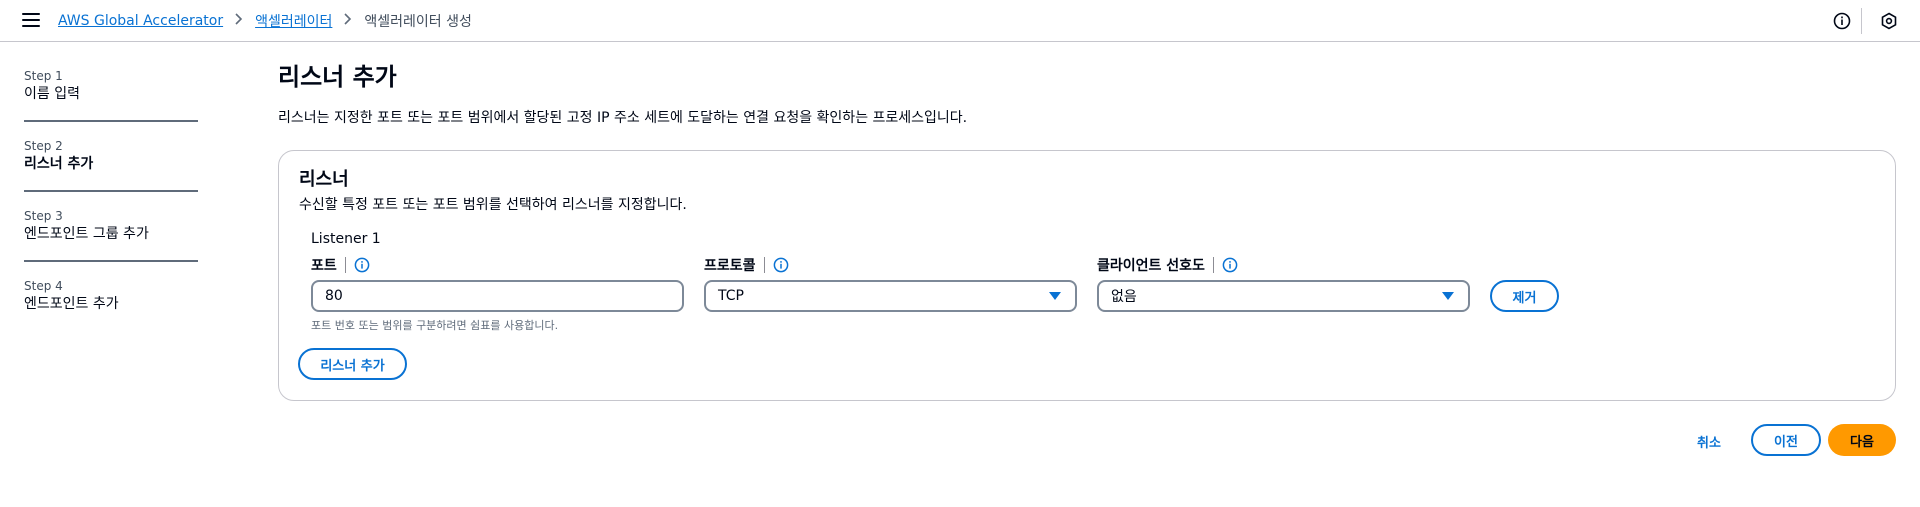 The height and width of the screenshot is (507, 1920). Describe the element at coordinates (31, 21) in the screenshot. I see `hamburger-icon` at that location.